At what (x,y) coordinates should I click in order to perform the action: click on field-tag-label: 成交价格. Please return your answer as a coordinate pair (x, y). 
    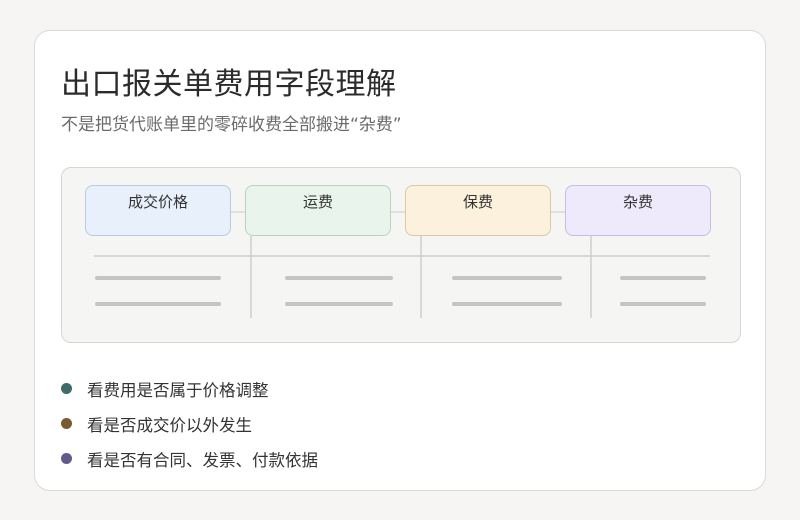
    Looking at the image, I should click on (157, 202).